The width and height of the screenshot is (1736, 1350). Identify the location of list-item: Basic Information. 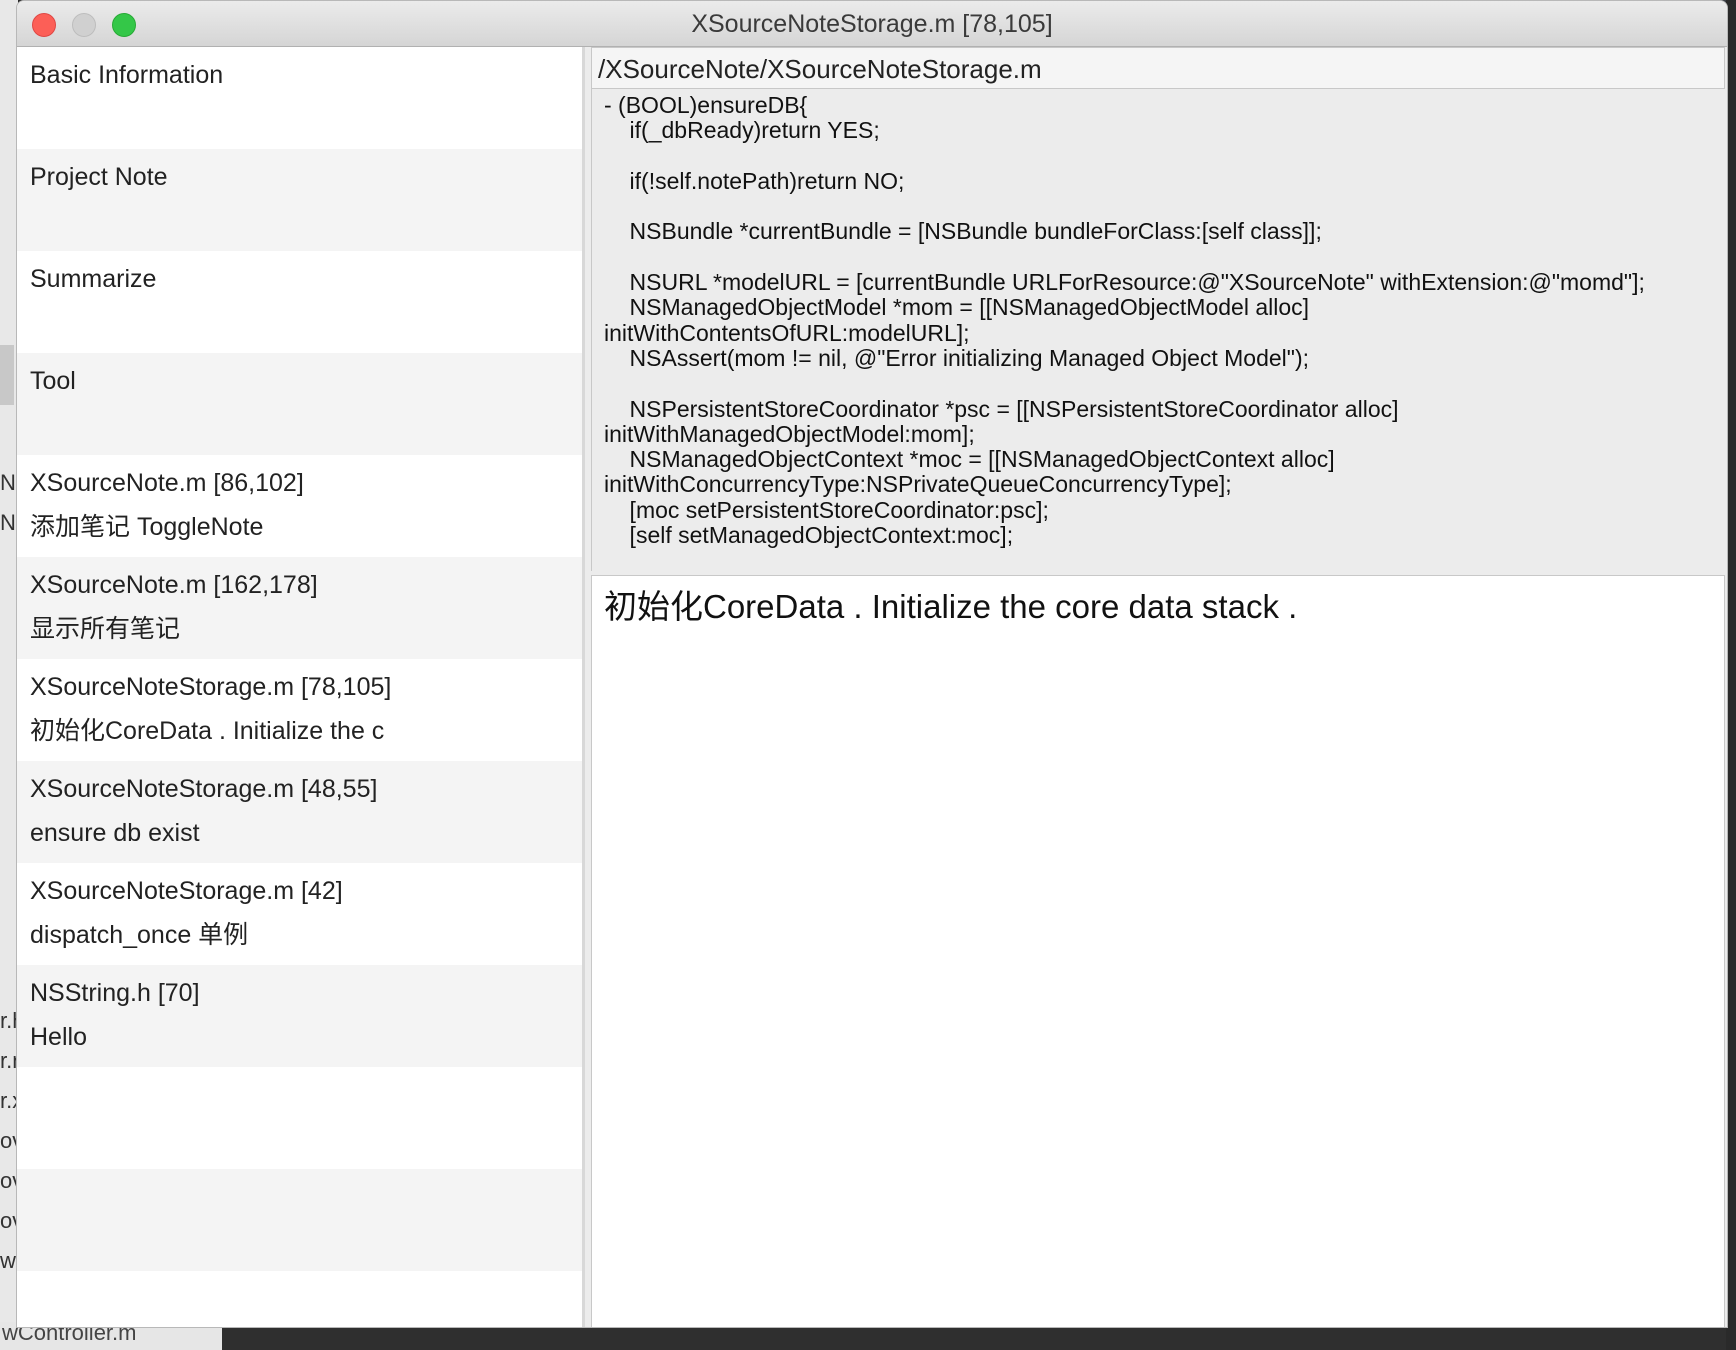
(299, 98).